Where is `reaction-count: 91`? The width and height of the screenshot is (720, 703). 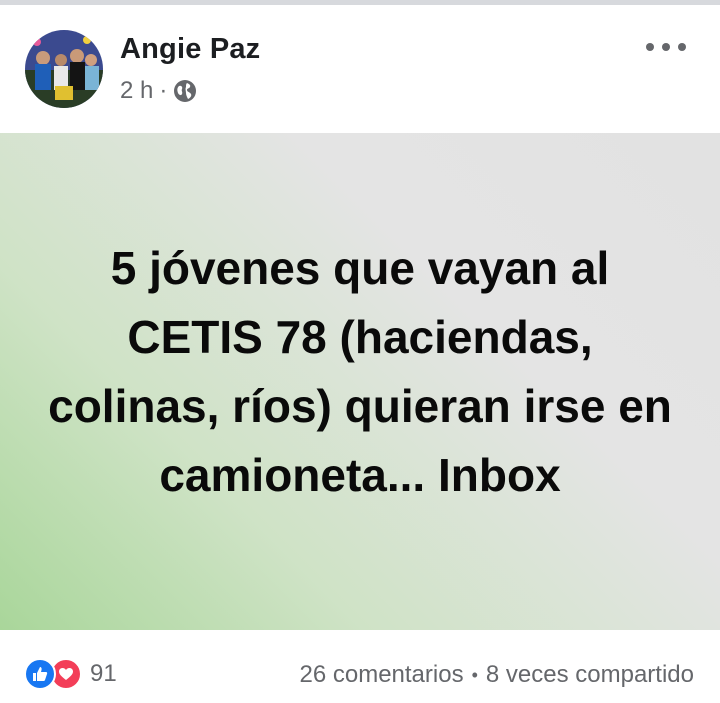
reaction-count: 91 is located at coordinates (103, 673).